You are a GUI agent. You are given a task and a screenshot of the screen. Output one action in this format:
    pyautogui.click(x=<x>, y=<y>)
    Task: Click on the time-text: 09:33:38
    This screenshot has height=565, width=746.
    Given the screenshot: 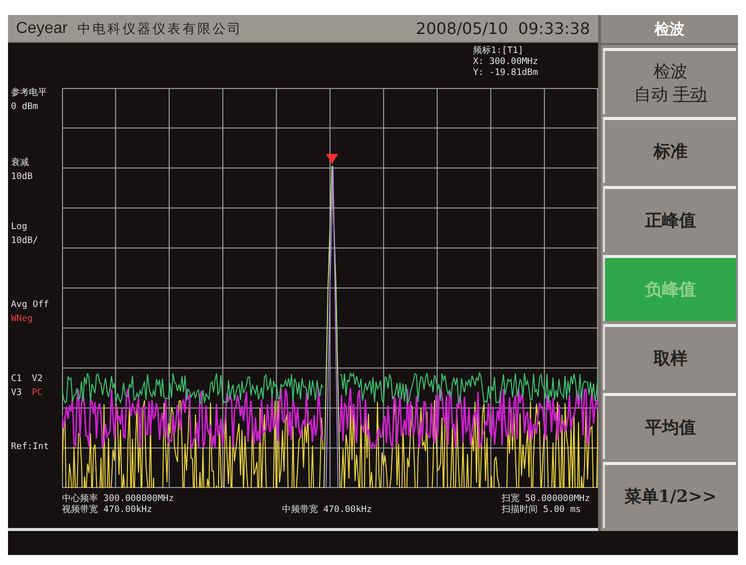 What is the action you would take?
    pyautogui.click(x=554, y=28)
    